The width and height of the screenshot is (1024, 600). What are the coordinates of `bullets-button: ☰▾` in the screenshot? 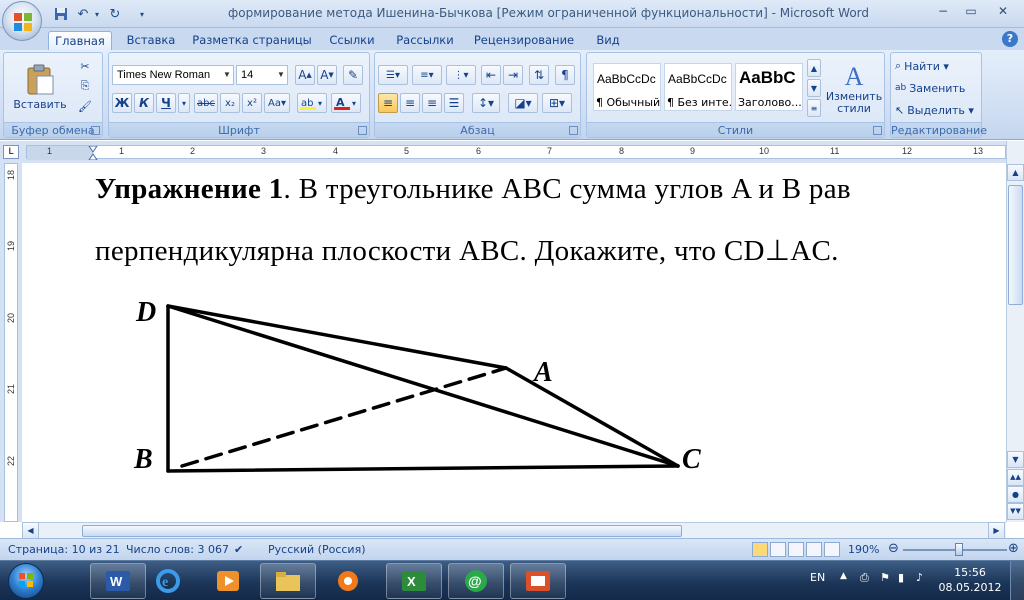 It's located at (393, 75).